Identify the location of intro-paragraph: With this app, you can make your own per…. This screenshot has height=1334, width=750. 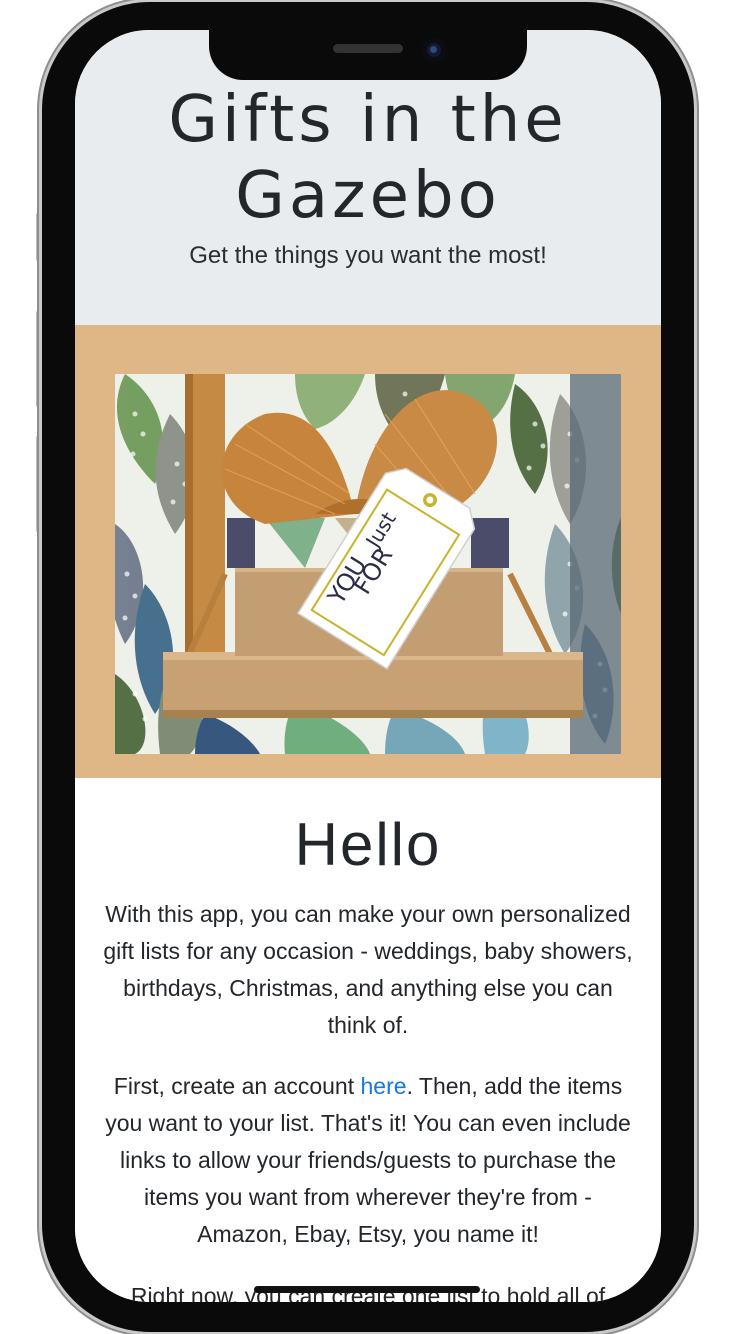
(368, 969).